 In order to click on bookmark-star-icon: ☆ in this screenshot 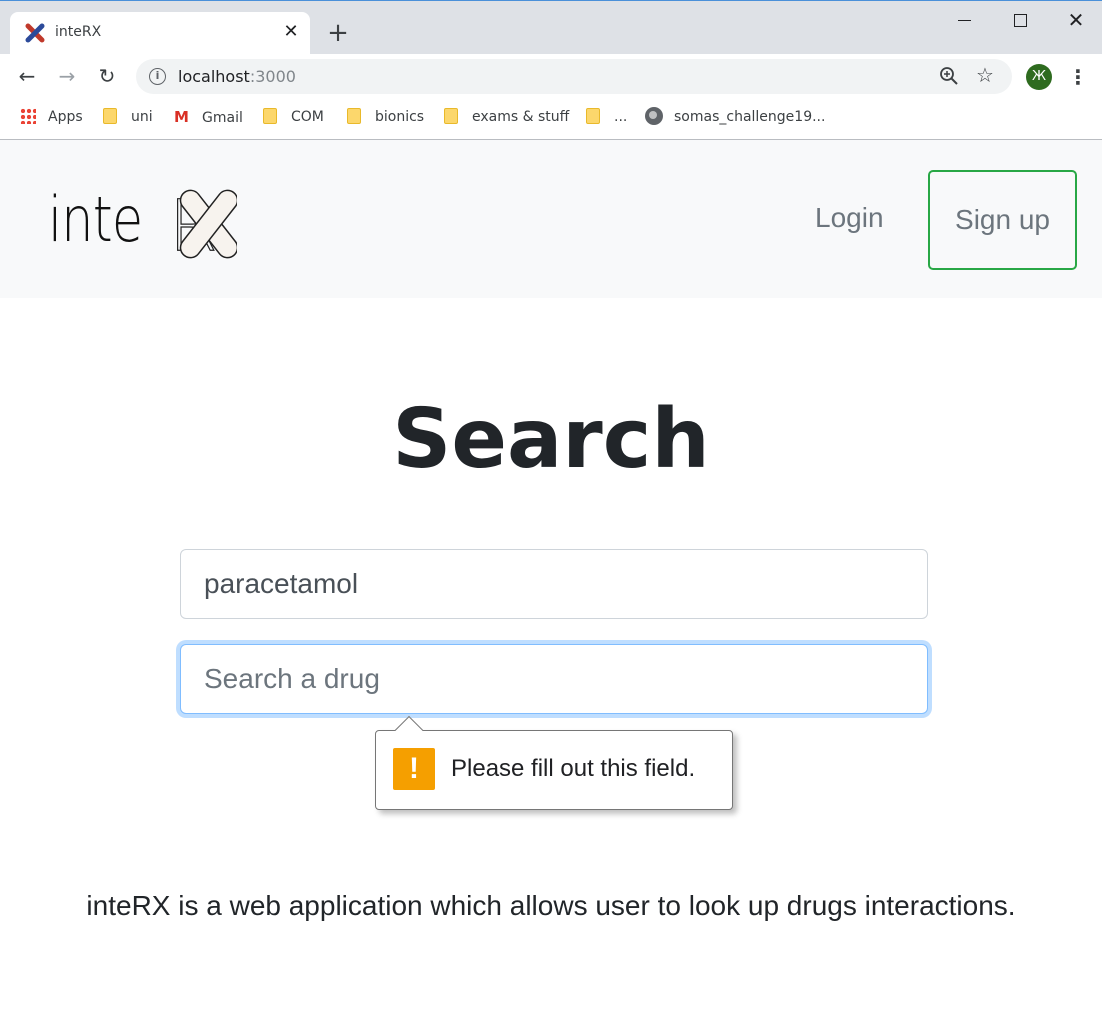, I will do `click(985, 75)`.